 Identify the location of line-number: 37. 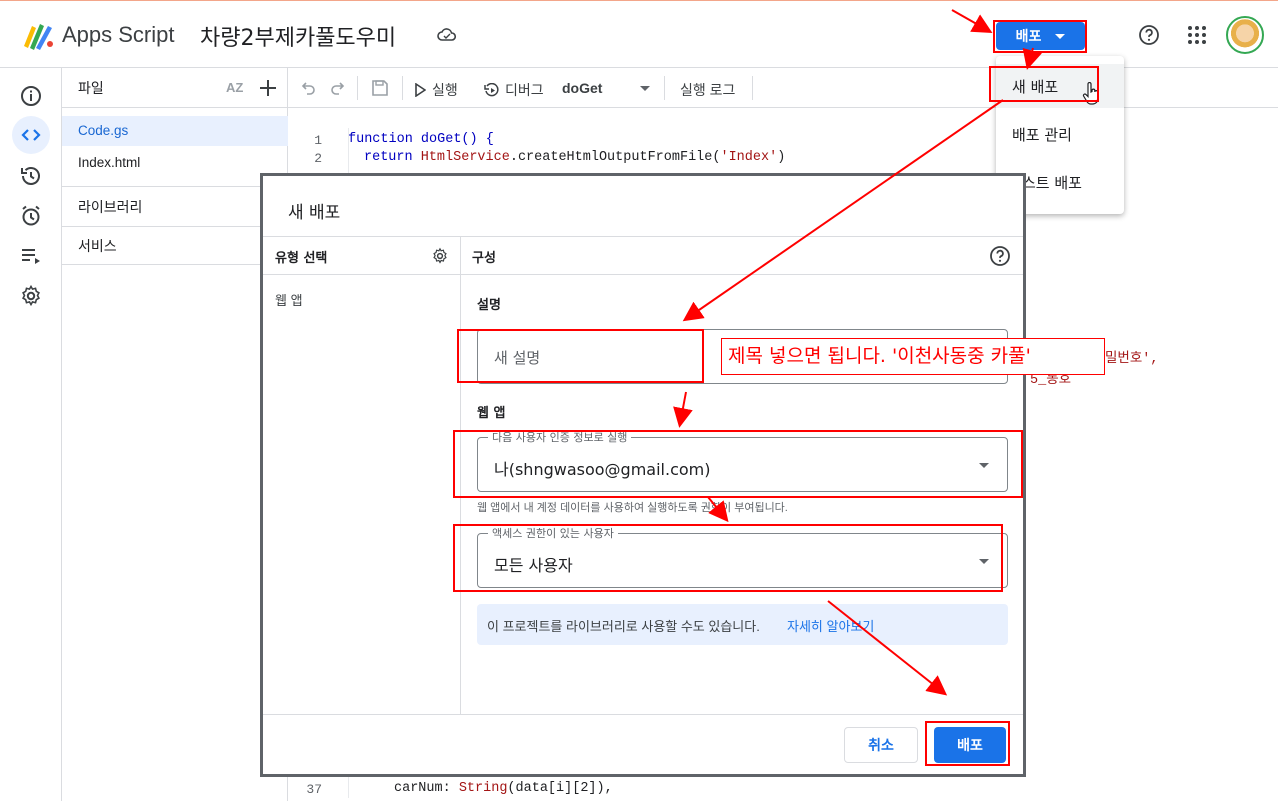
(314, 789).